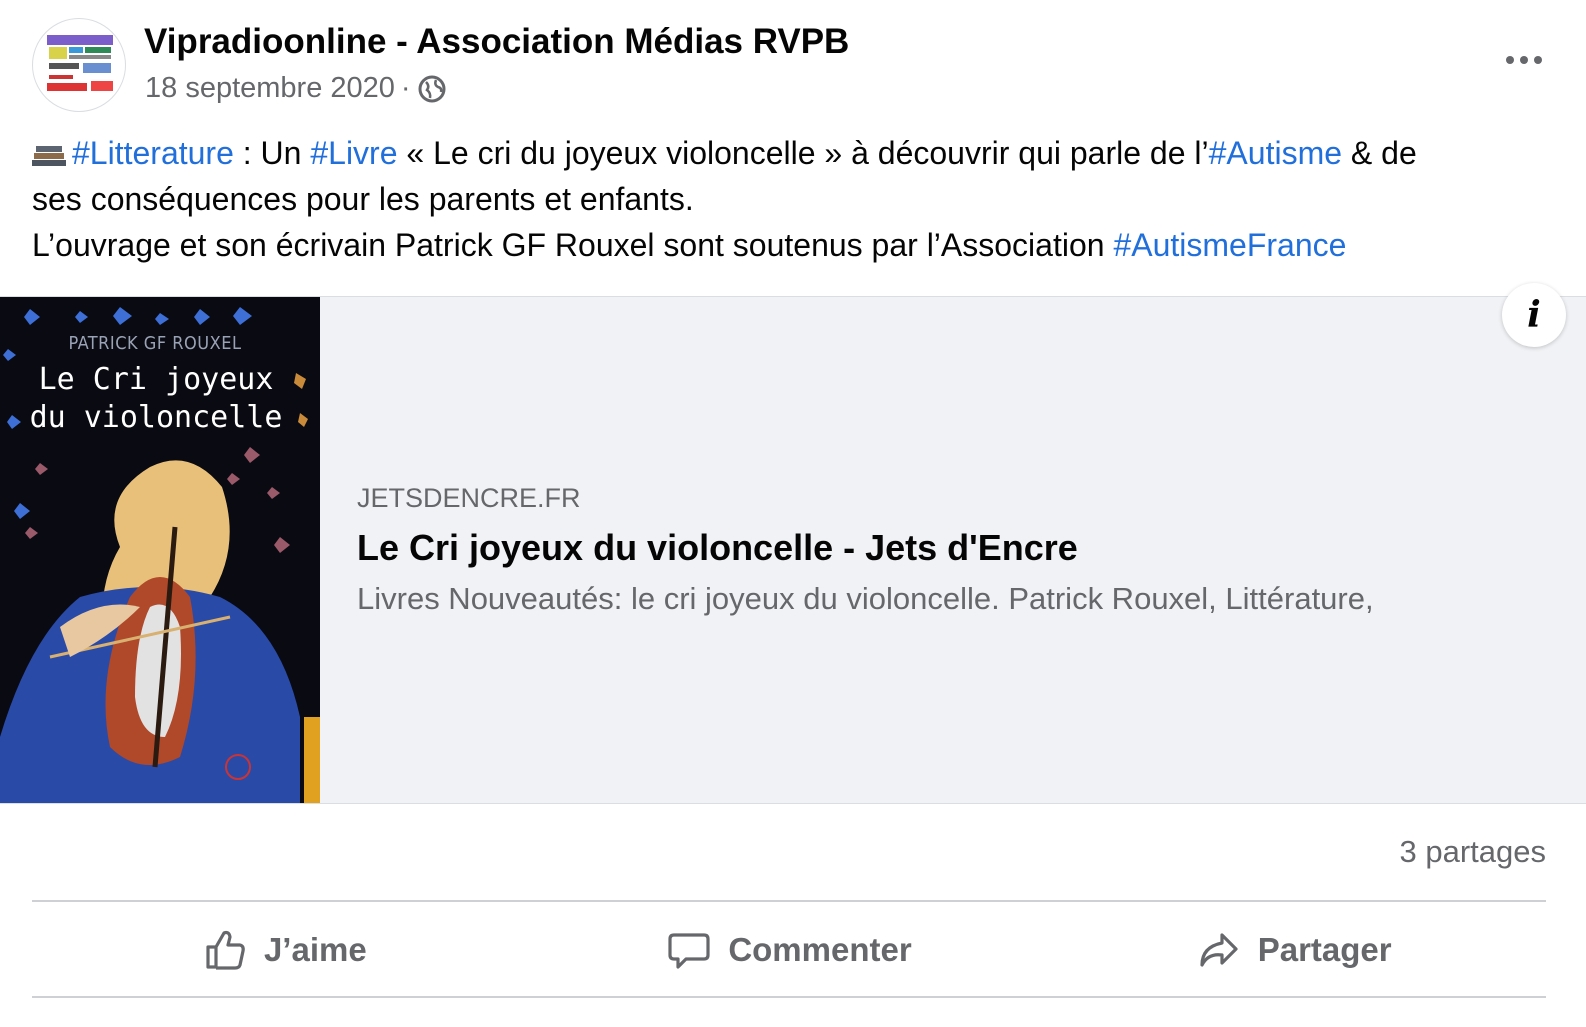 Image resolution: width=1586 pixels, height=1027 pixels. I want to click on page-name: Vipradioonline - Association Médias RVPB, so click(496, 42).